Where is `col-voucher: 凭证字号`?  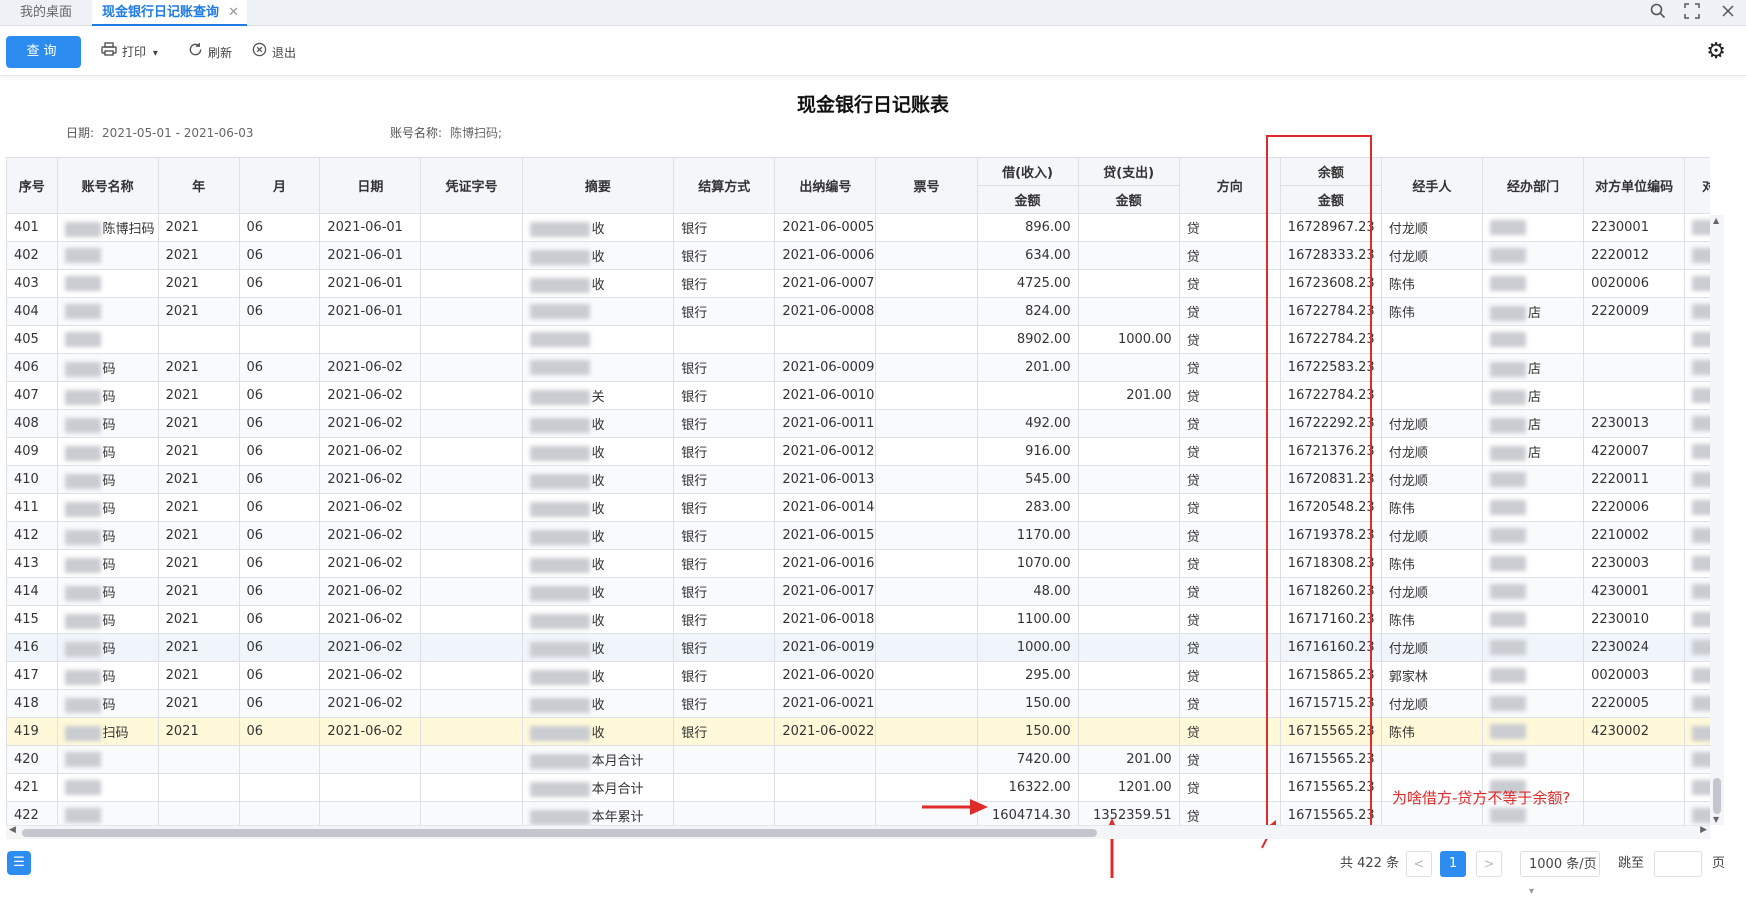 col-voucher: 凭证字号 is located at coordinates (471, 185).